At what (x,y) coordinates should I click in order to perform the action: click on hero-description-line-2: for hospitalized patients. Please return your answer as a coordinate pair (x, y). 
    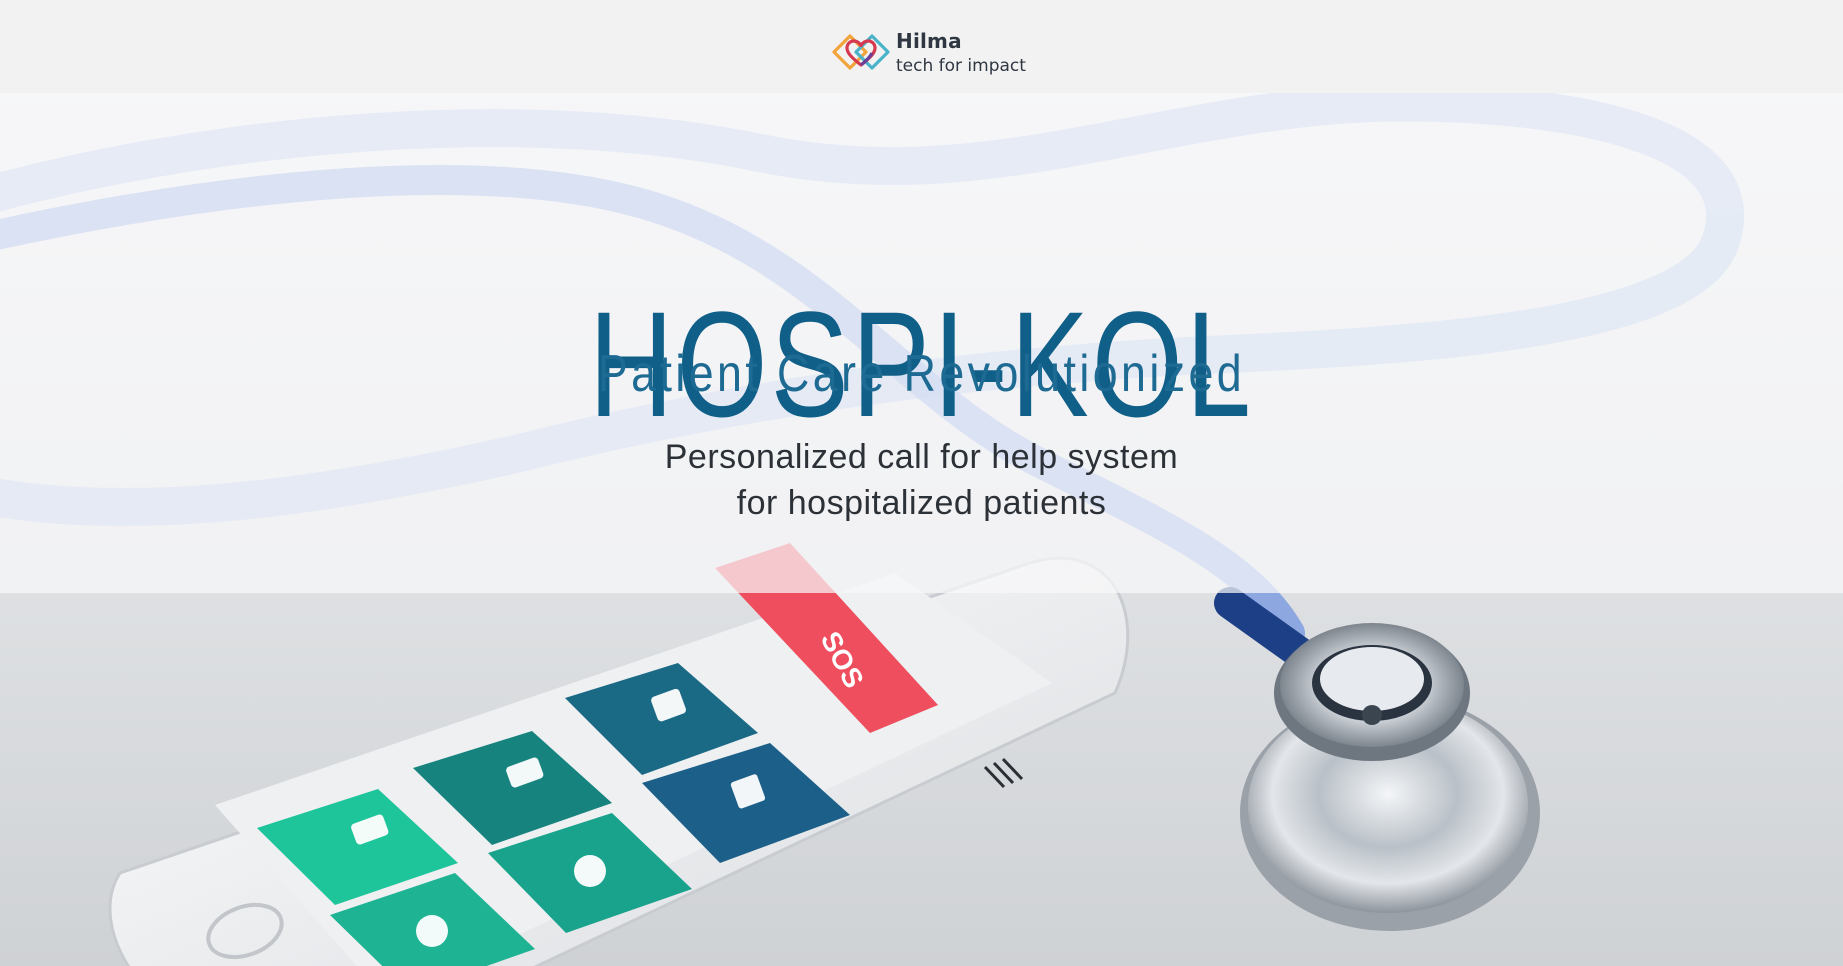
    Looking at the image, I should click on (921, 503).